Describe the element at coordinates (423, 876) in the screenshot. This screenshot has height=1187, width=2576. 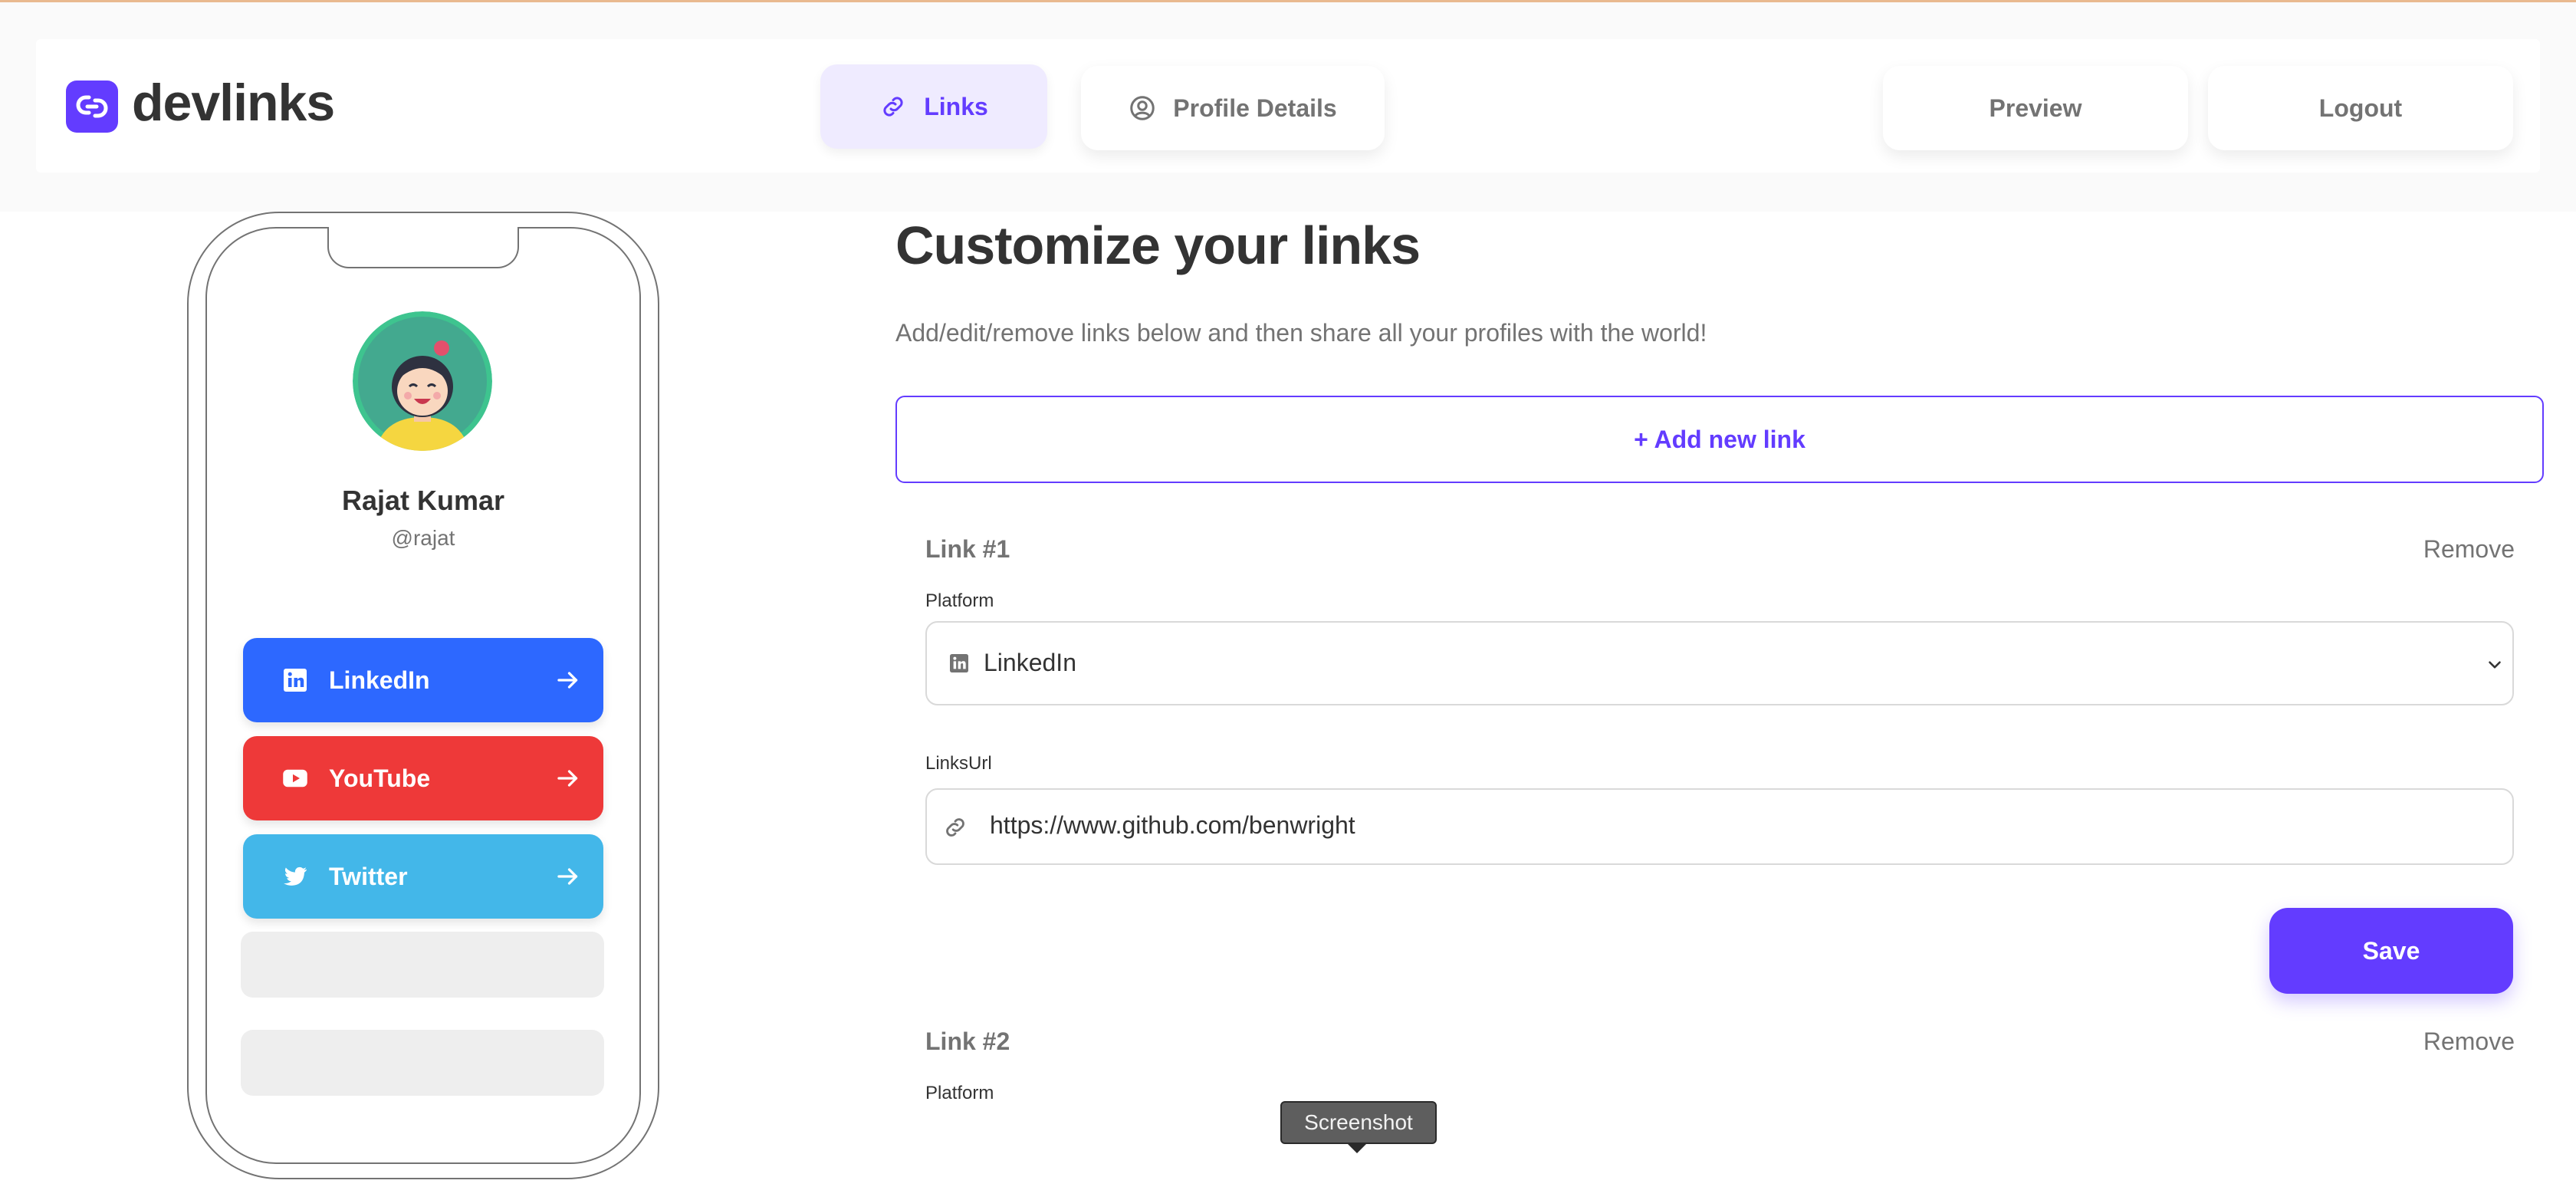
I see `preview-link-twitter: Twitter` at that location.